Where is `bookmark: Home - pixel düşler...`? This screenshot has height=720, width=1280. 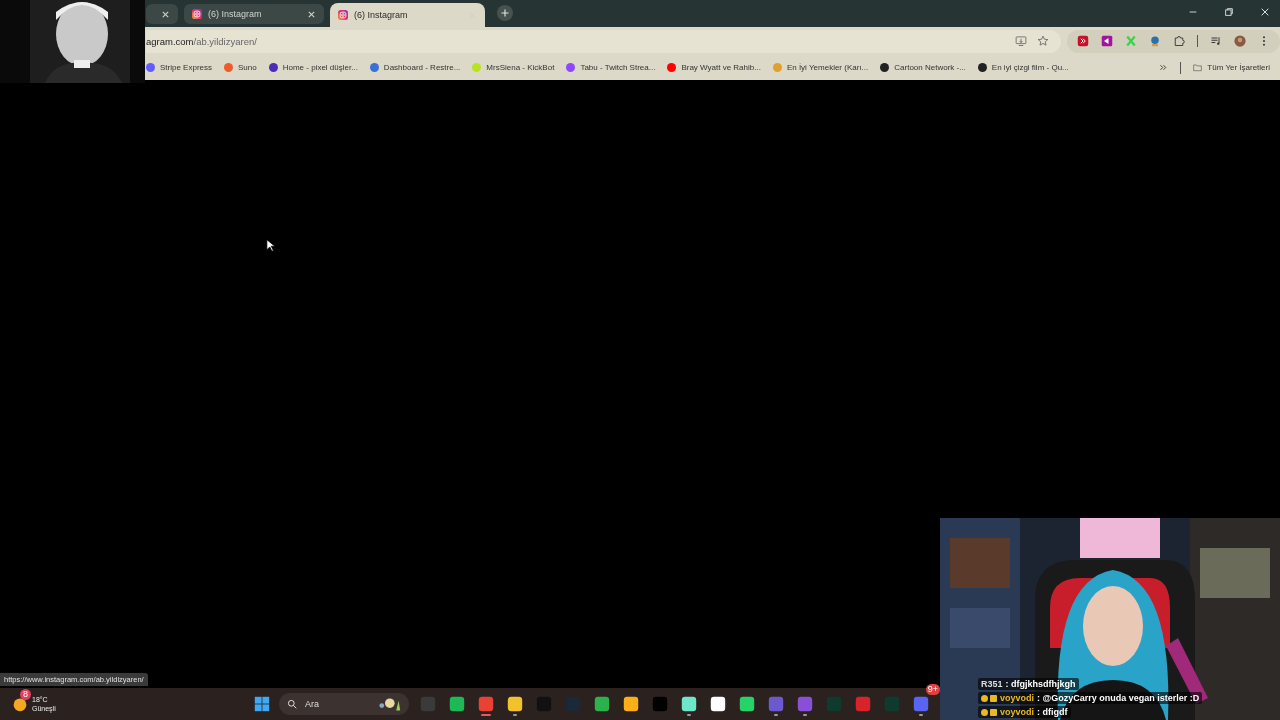 bookmark: Home - pixel düşler... is located at coordinates (313, 67).